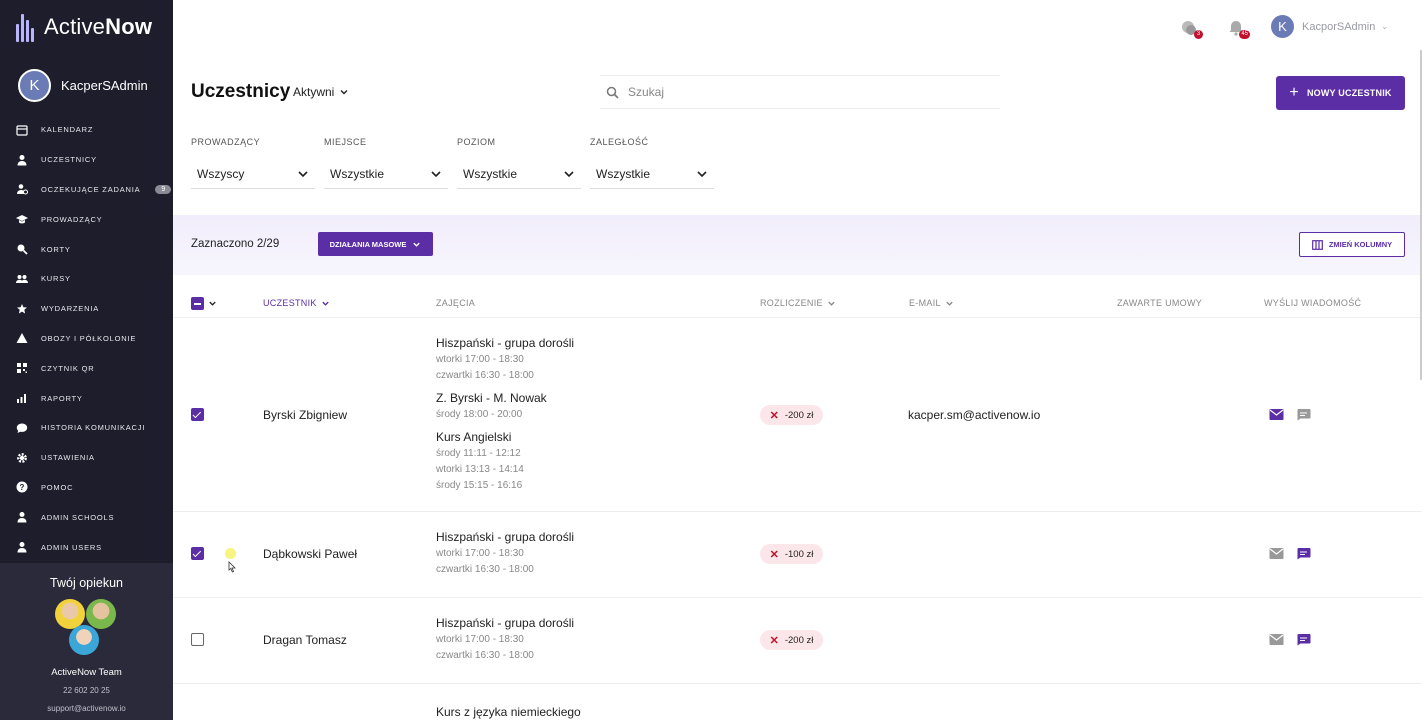 The image size is (1422, 720). Describe the element at coordinates (22, 249) in the screenshot. I see `racket-icon` at that location.